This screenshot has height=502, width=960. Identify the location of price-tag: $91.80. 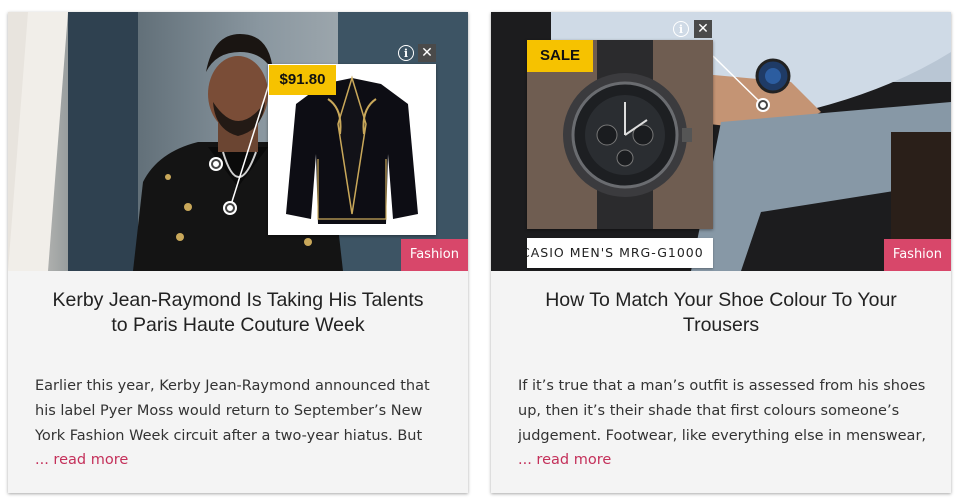
(302, 80).